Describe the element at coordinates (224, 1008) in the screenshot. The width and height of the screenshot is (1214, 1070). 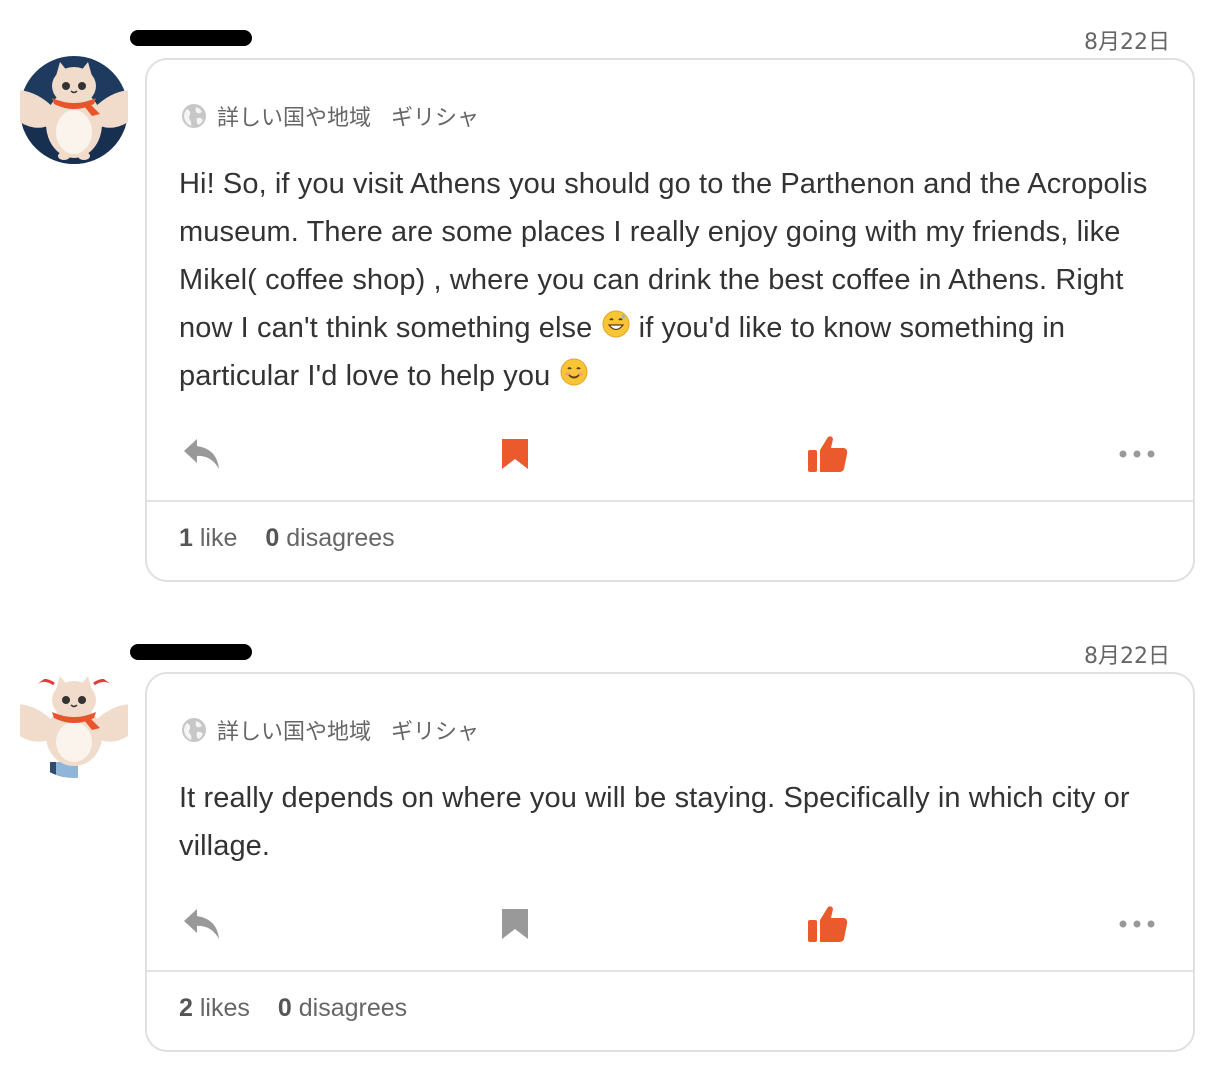
I see `like-label: likes` at that location.